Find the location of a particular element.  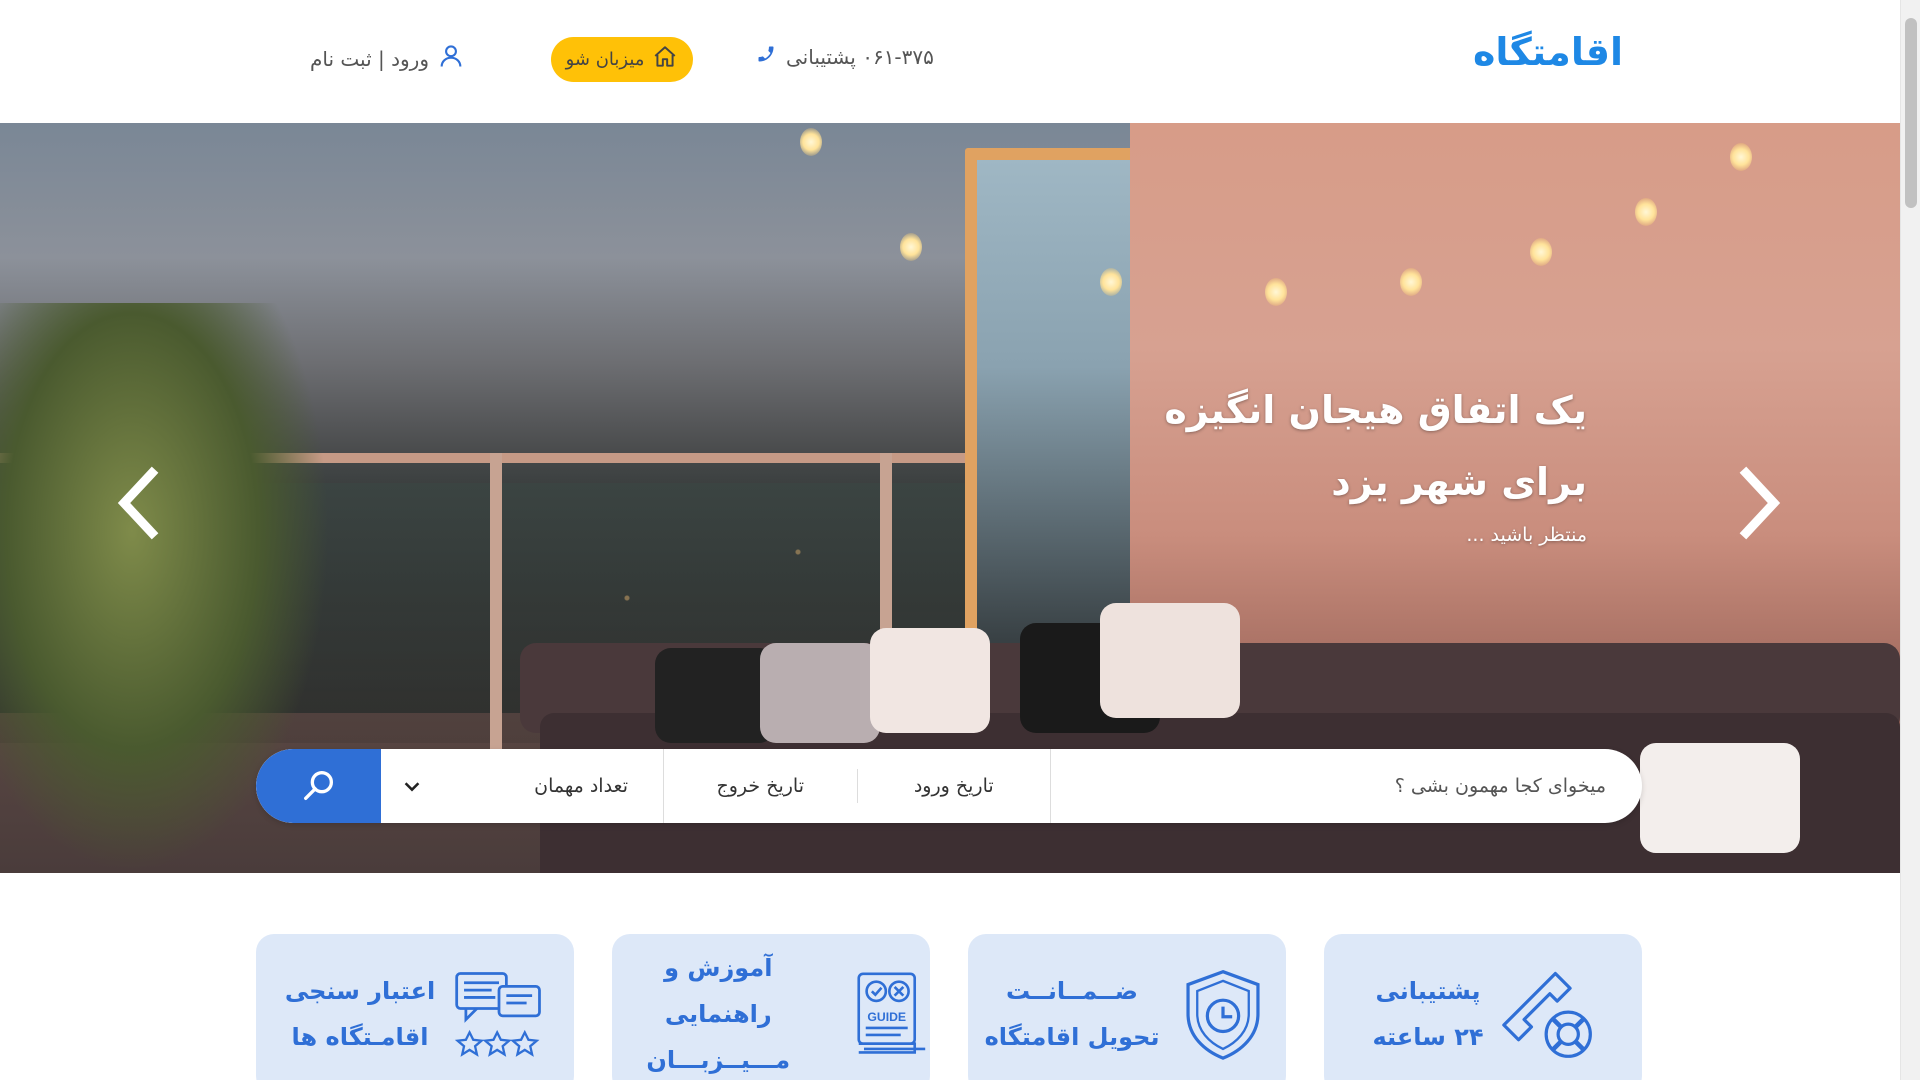

feature-text: اعتبار سنجی اقامـتگاه ها is located at coordinates (360, 1014).